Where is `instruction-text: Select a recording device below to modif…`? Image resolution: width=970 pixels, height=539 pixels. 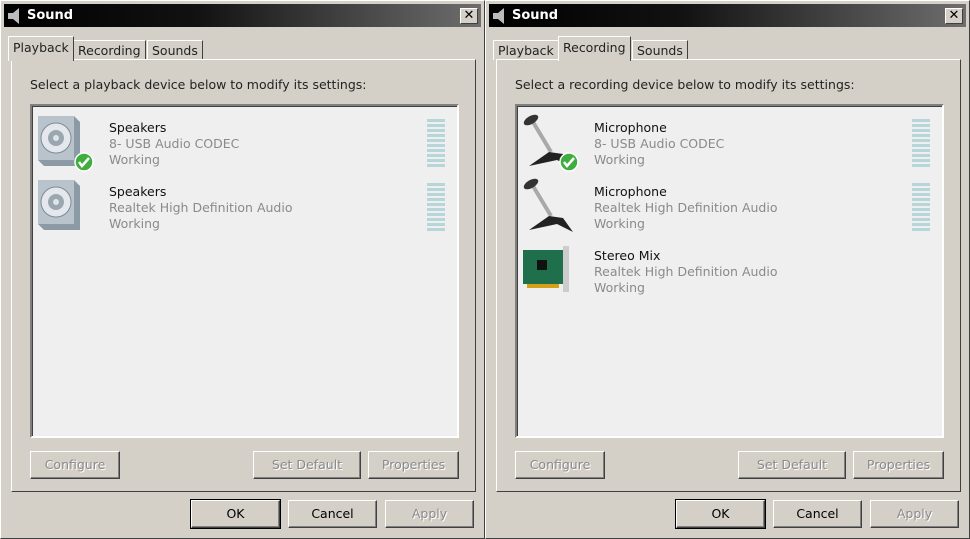
instruction-text: Select a recording device below to modif… is located at coordinates (685, 84).